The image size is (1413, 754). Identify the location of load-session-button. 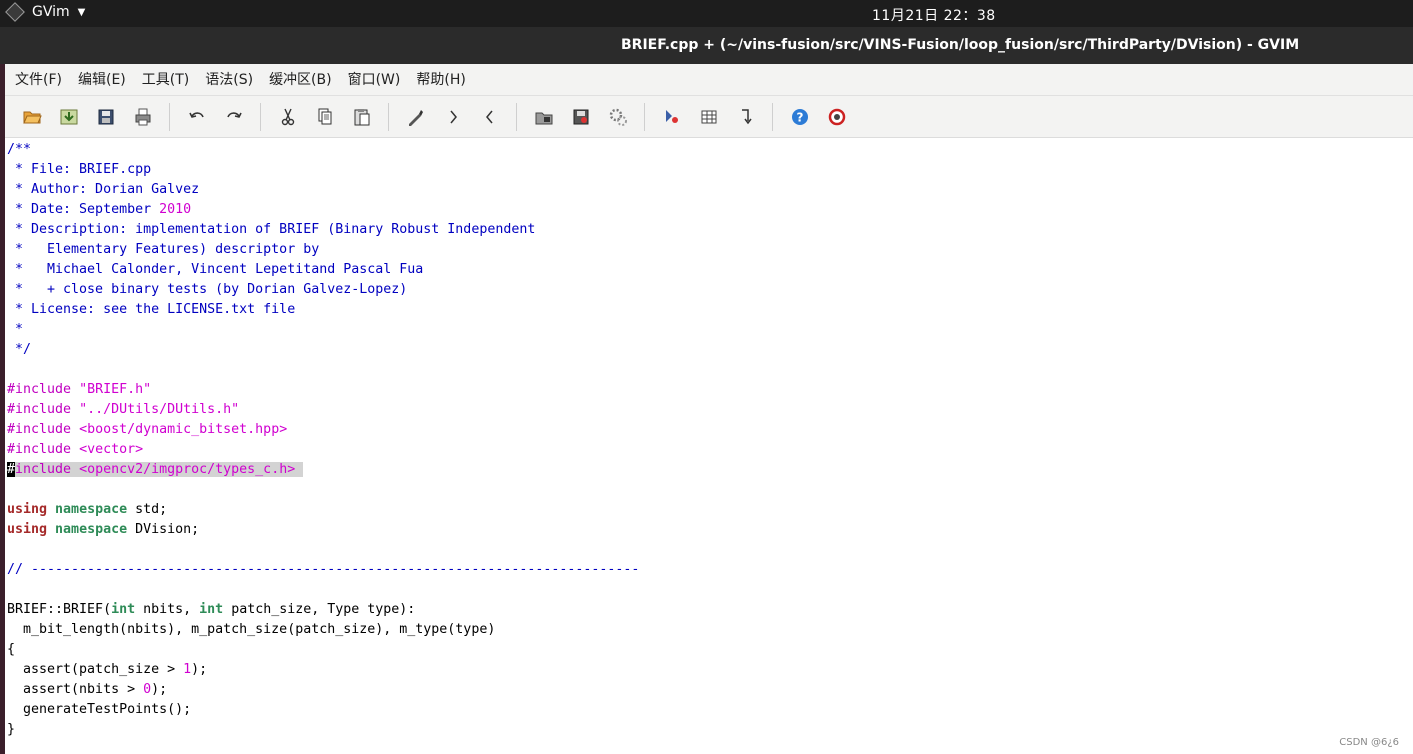
(543, 117).